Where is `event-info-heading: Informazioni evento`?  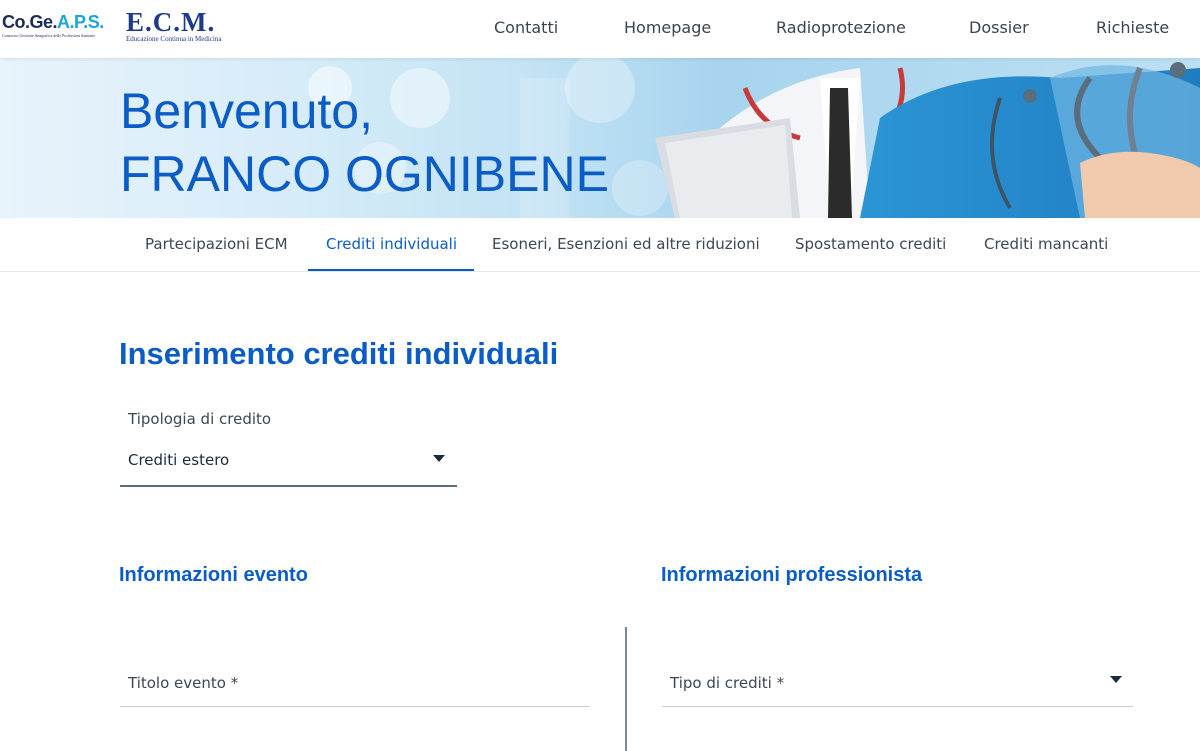 event-info-heading: Informazioni evento is located at coordinates (213, 575).